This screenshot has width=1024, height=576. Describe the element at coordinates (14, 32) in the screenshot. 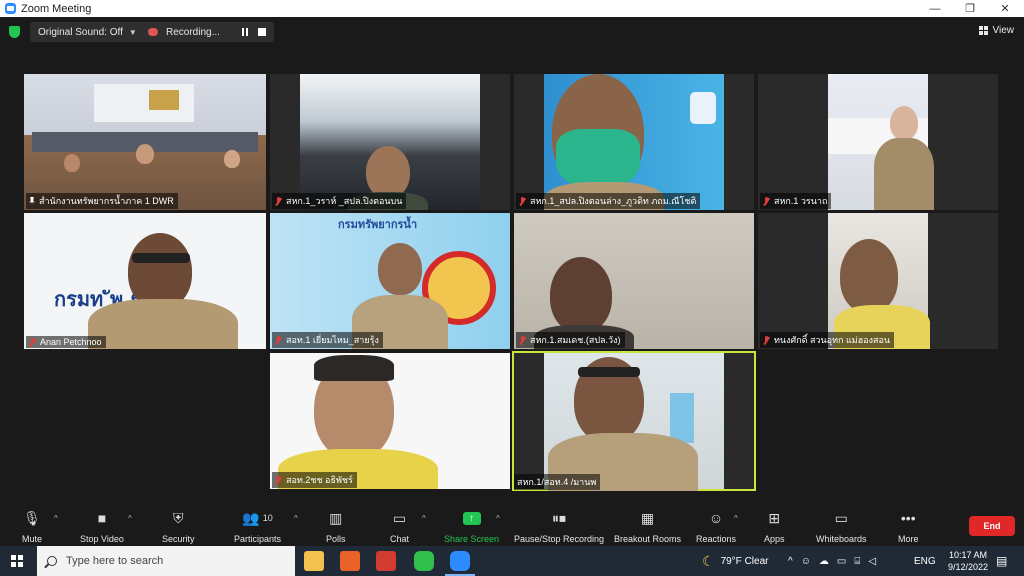

I see `encryption-shield-icon` at that location.